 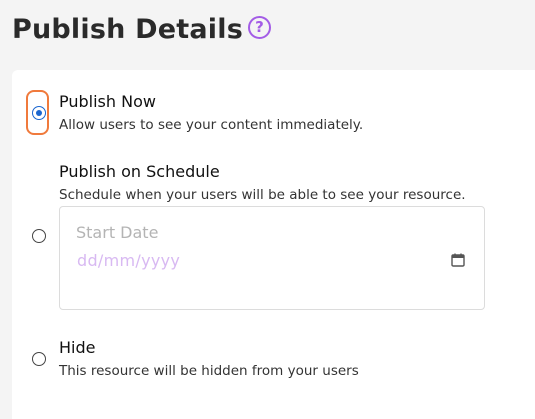 I want to click on calendar-icon, so click(x=458, y=260).